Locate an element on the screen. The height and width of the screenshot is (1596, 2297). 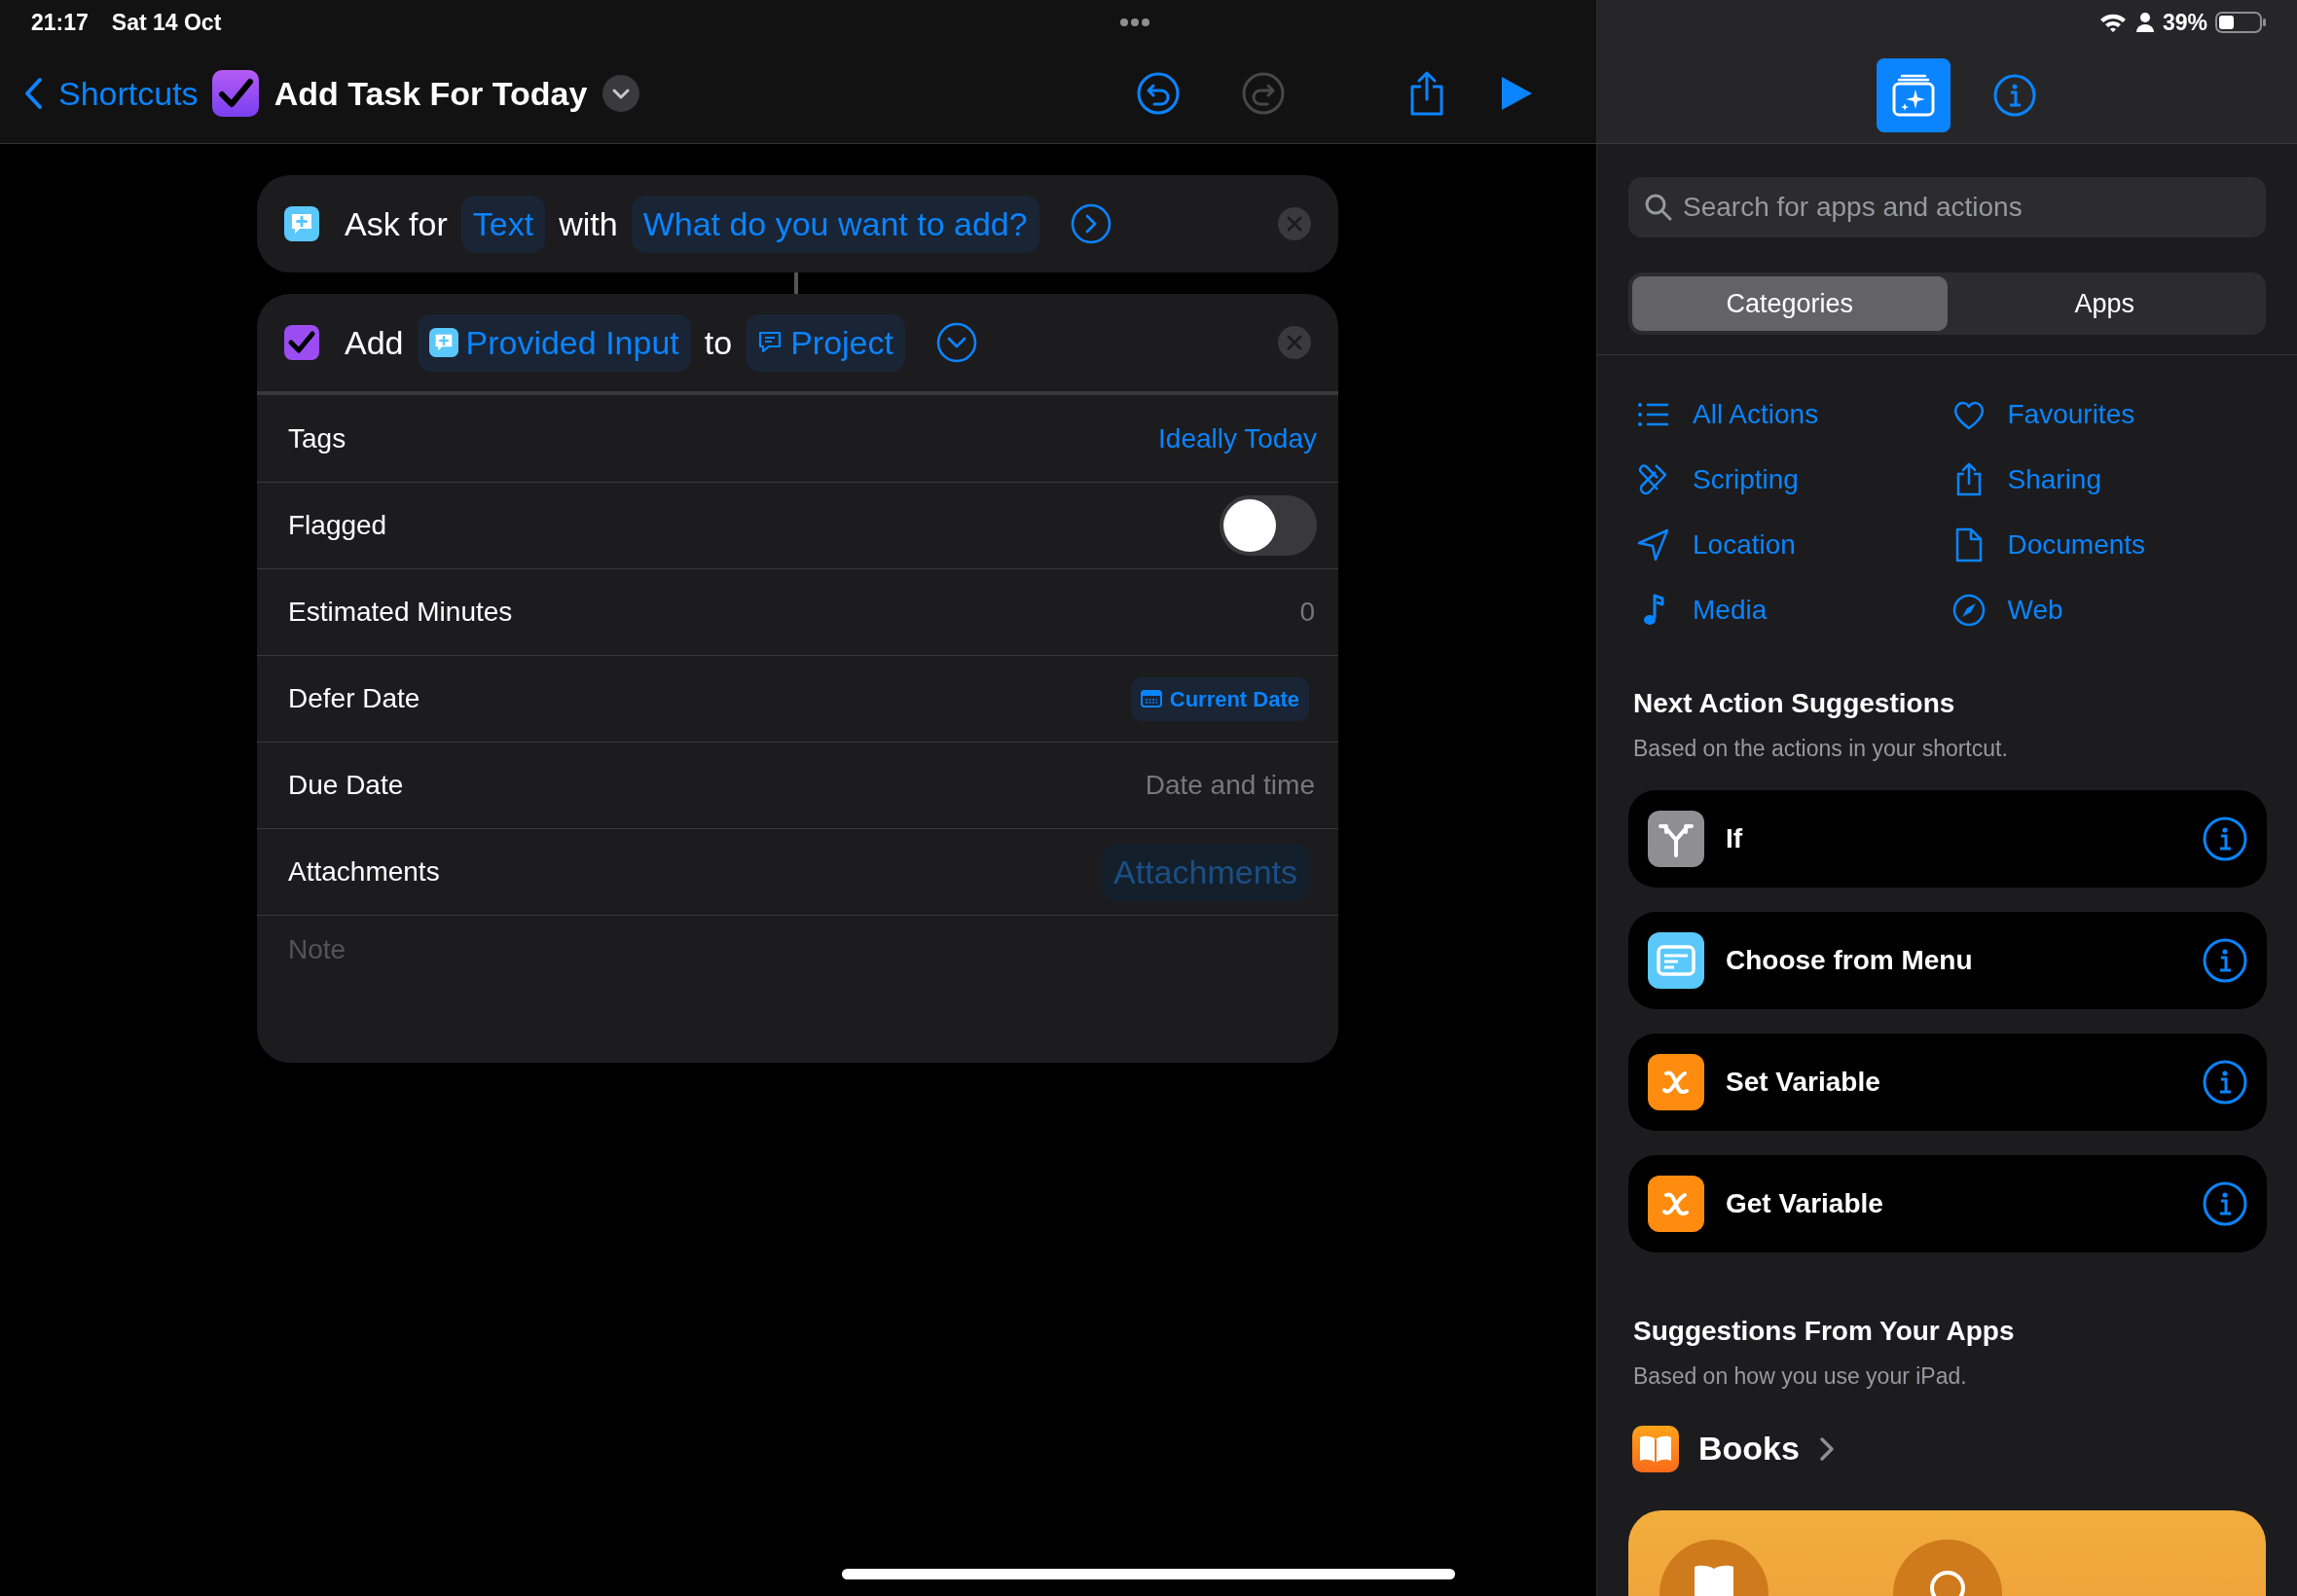
category-link: Location is located at coordinates (1793, 545).